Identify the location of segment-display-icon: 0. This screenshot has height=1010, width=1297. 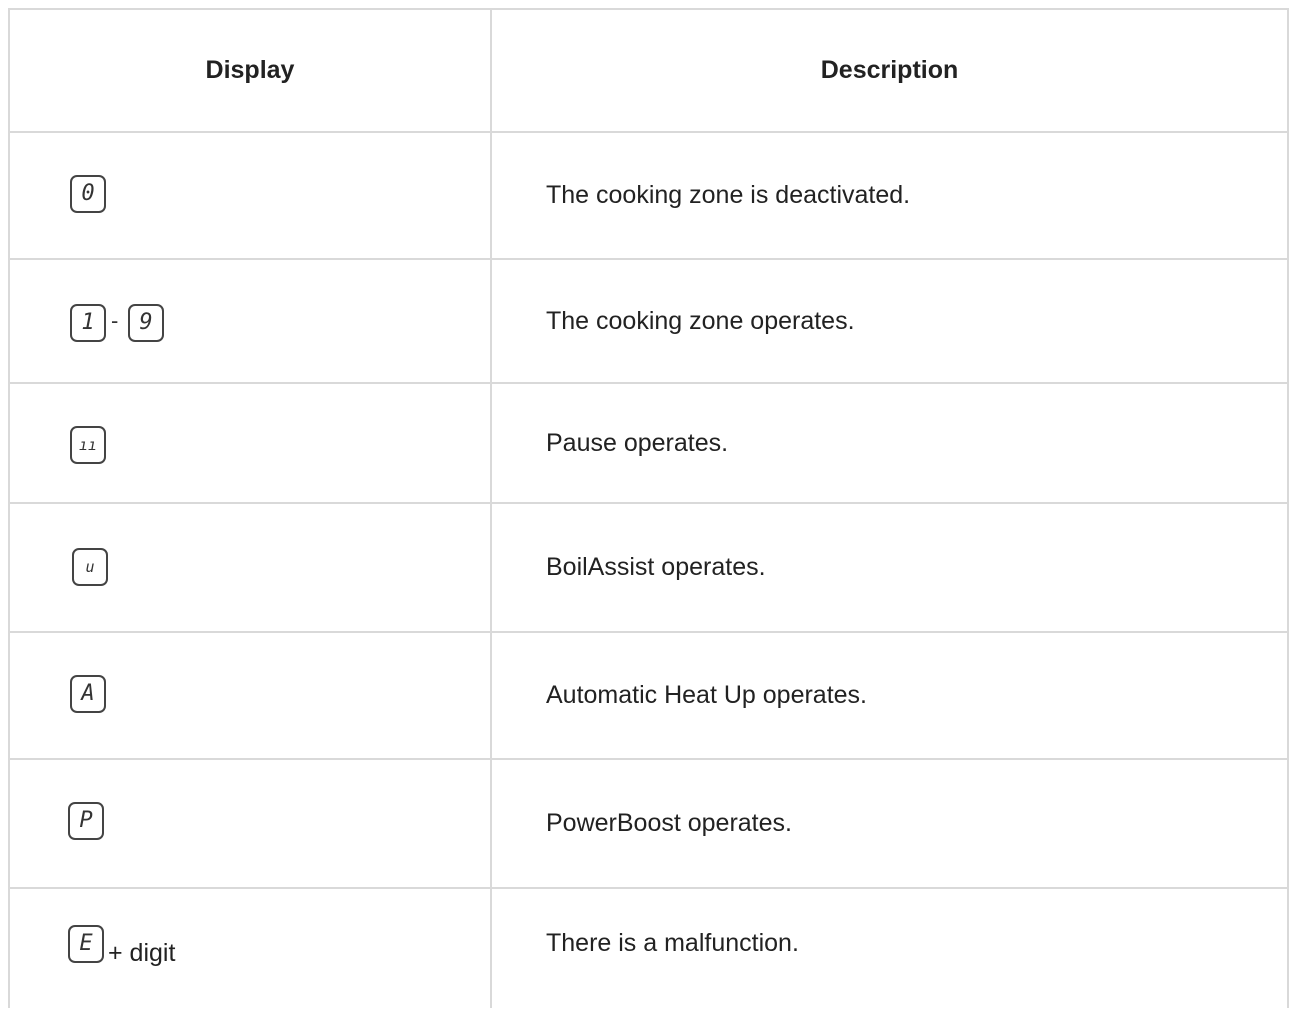
(88, 194).